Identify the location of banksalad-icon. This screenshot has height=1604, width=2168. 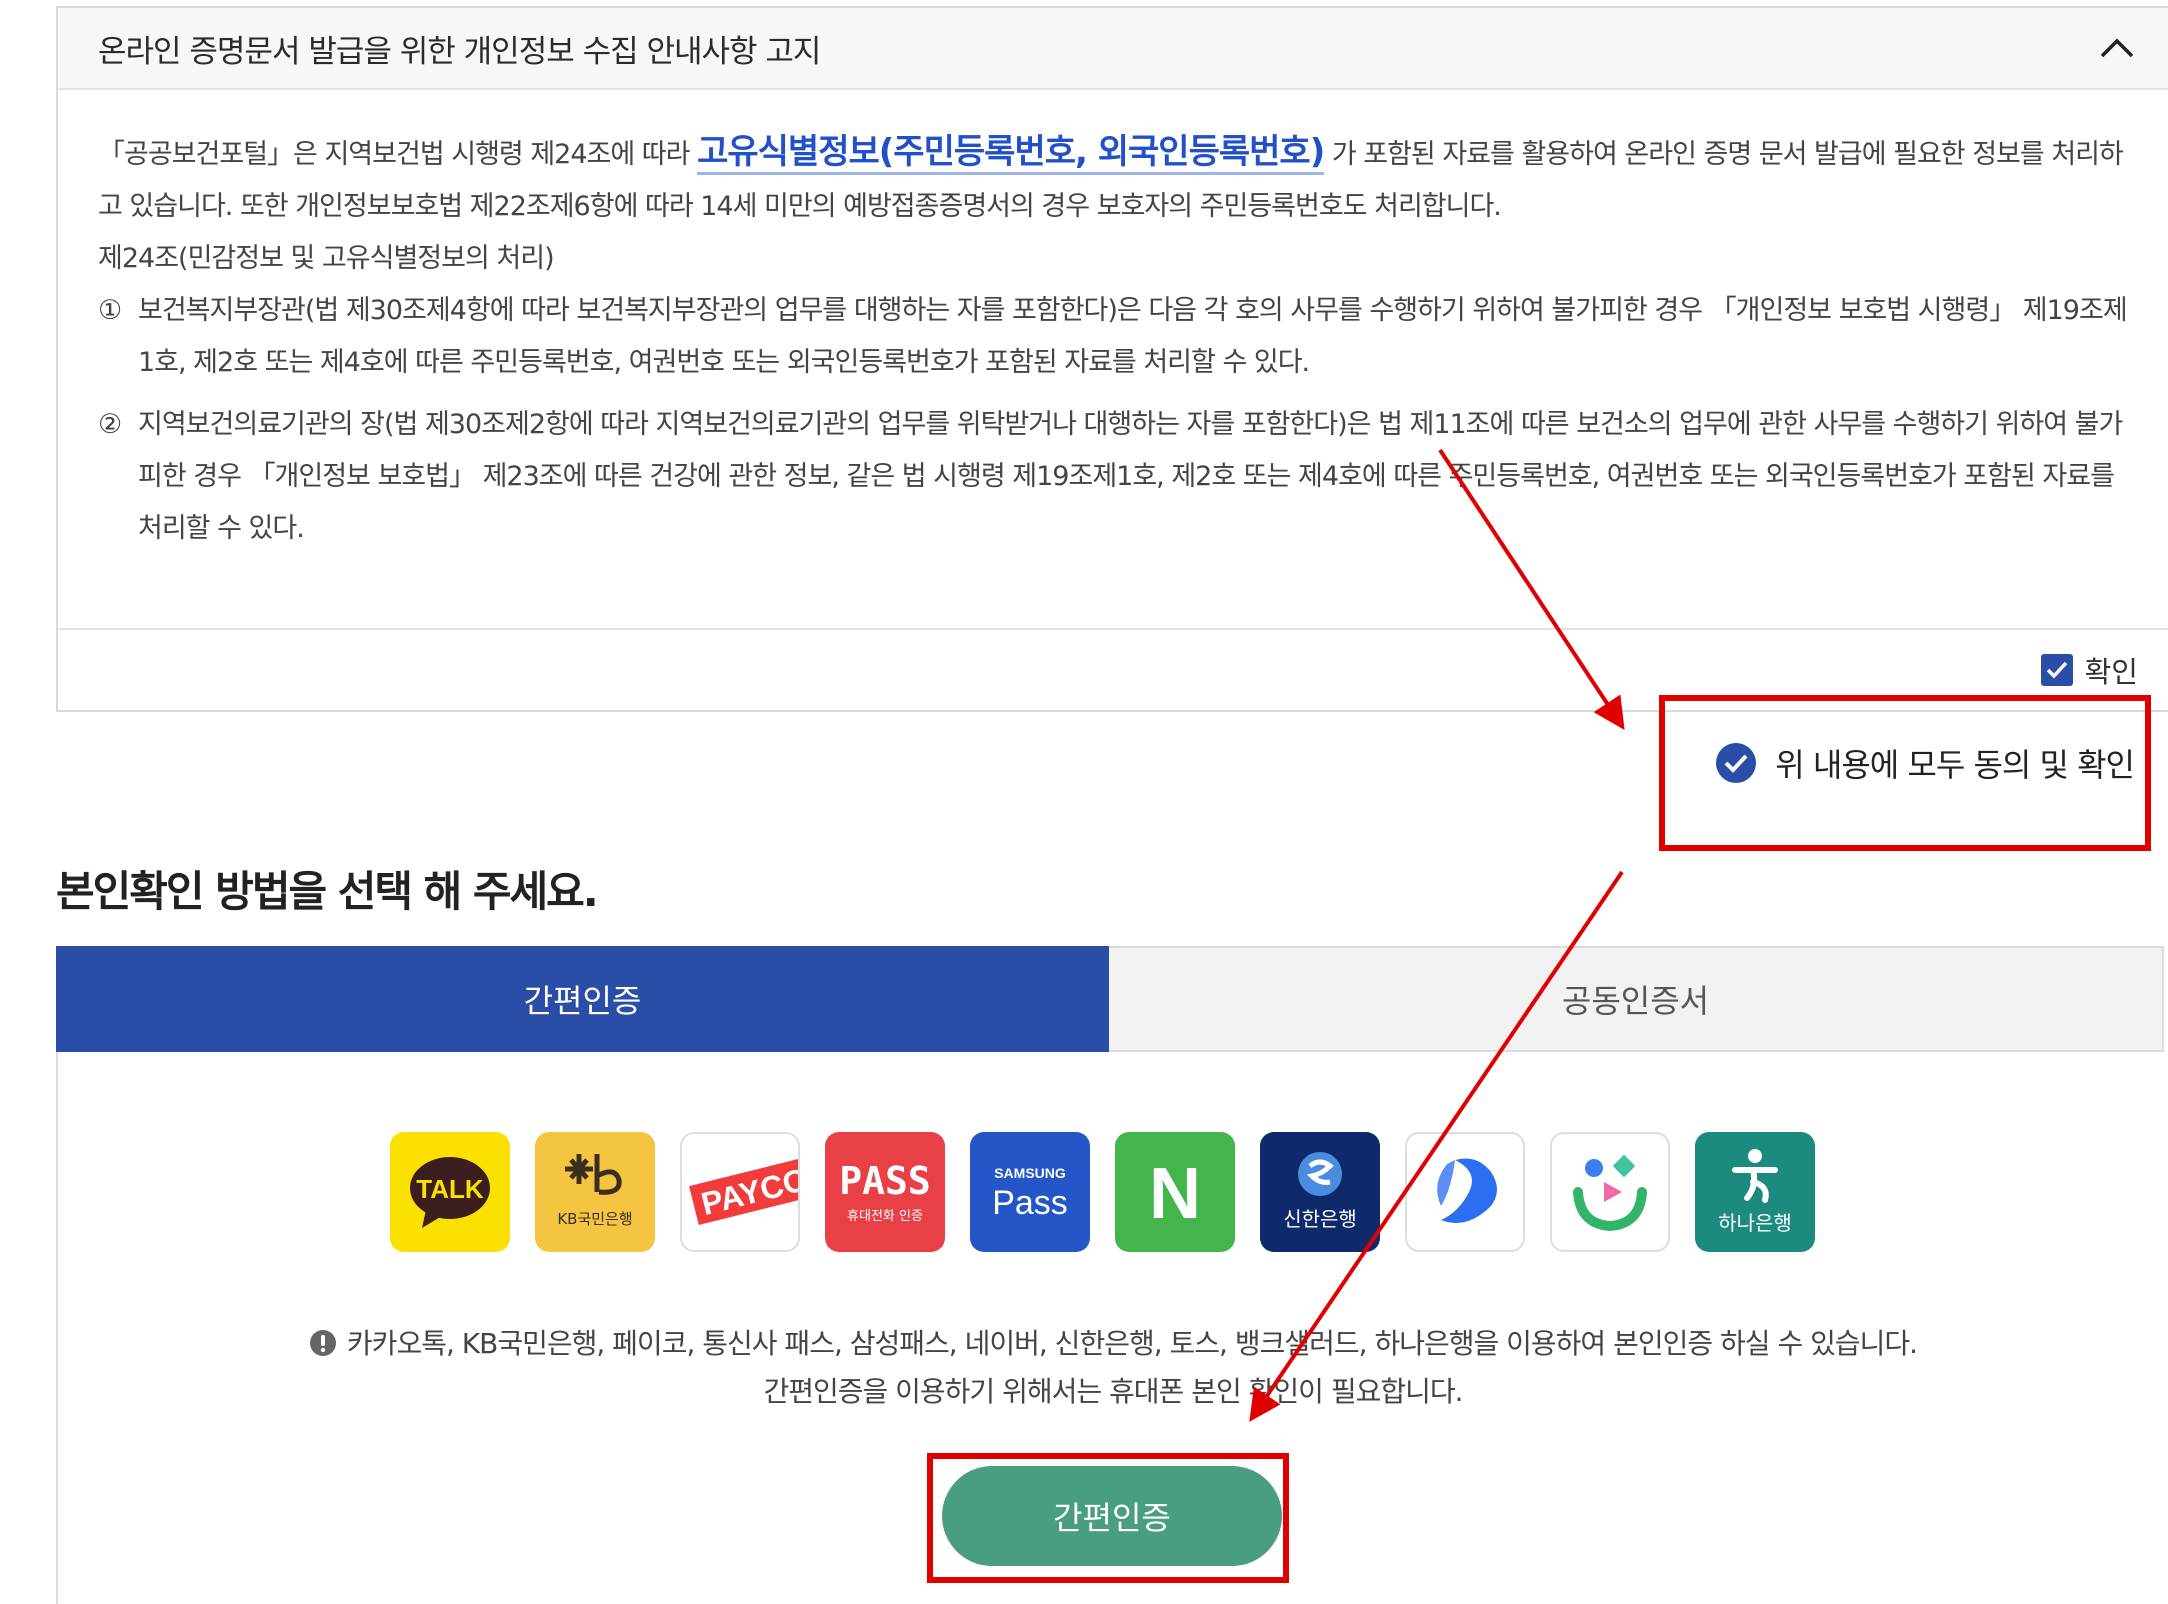
(1610, 1193).